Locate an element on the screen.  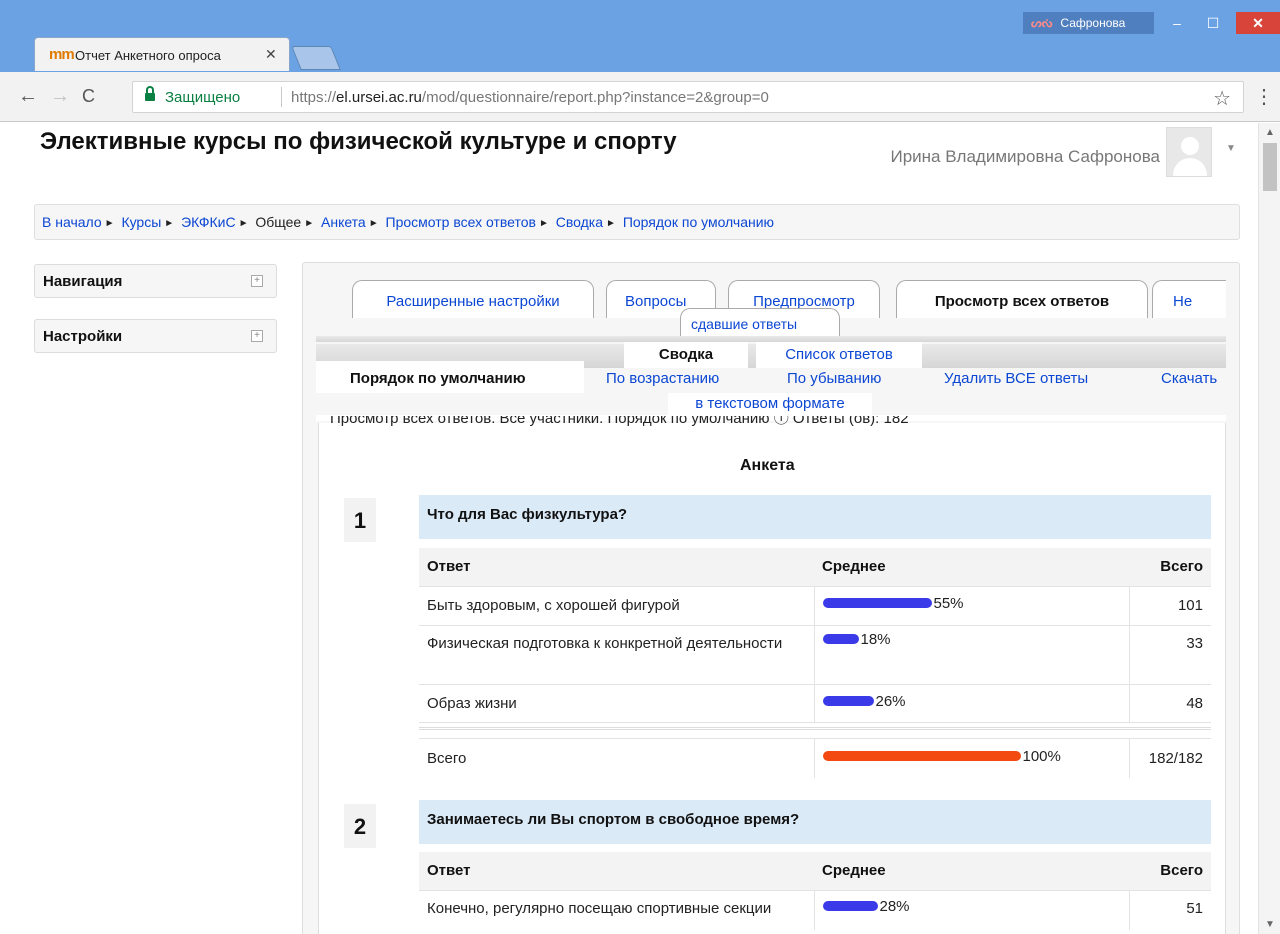
table-row: Образ жизни 26% 48 is located at coordinates (815, 702).